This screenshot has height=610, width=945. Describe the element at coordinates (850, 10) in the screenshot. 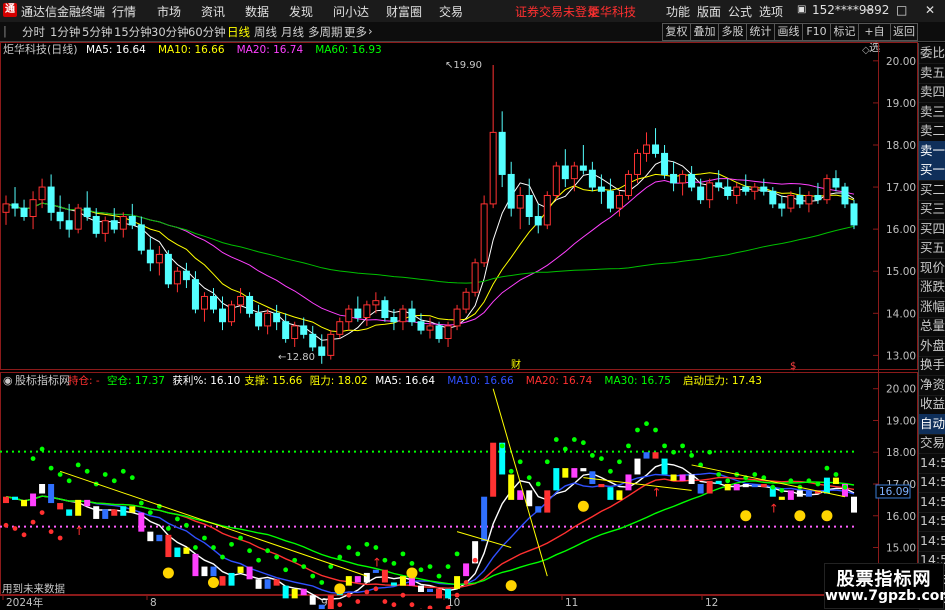

I see `user-account: 152****9892` at that location.